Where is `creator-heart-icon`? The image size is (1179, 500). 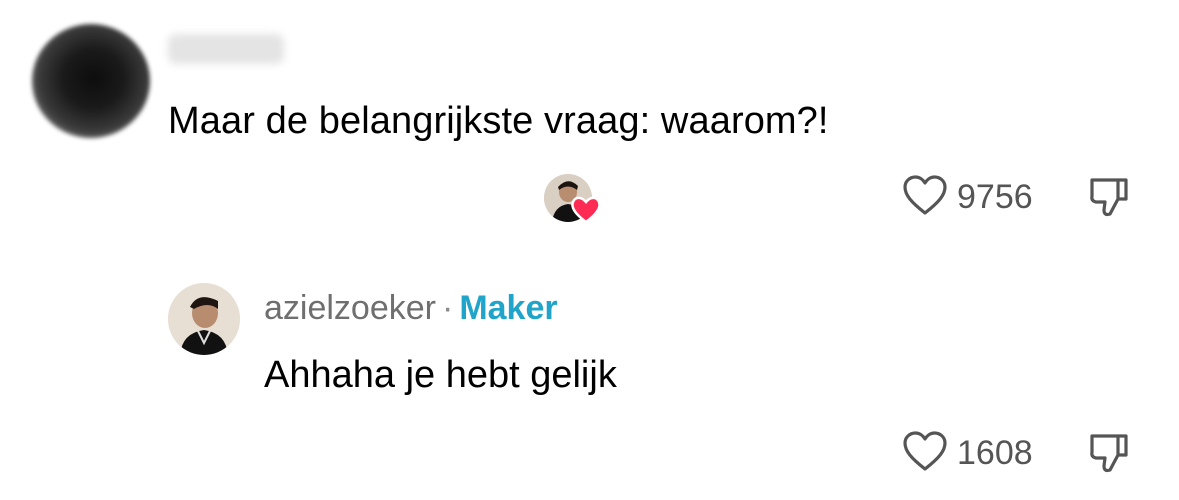
creator-heart-icon is located at coordinates (586, 210).